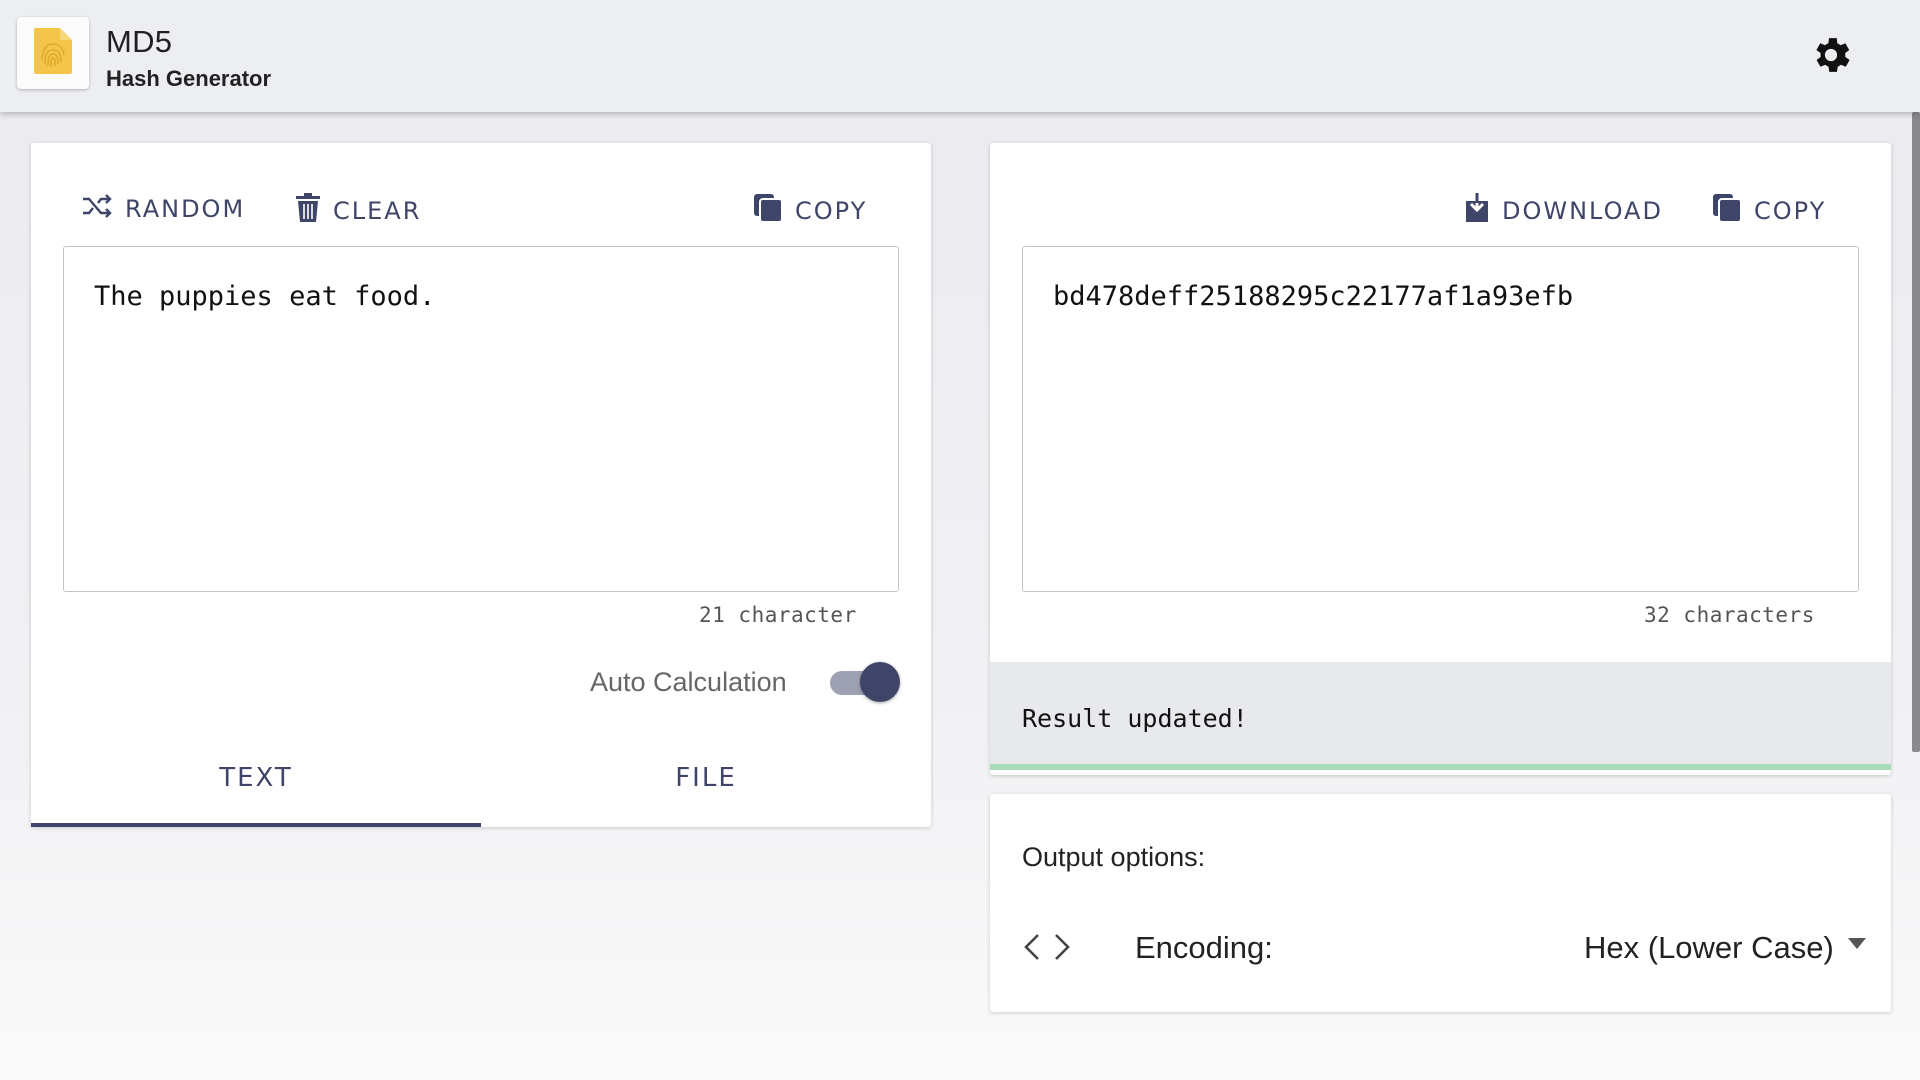 Image resolution: width=1920 pixels, height=1080 pixels. I want to click on code-brackets-icon, so click(1047, 949).